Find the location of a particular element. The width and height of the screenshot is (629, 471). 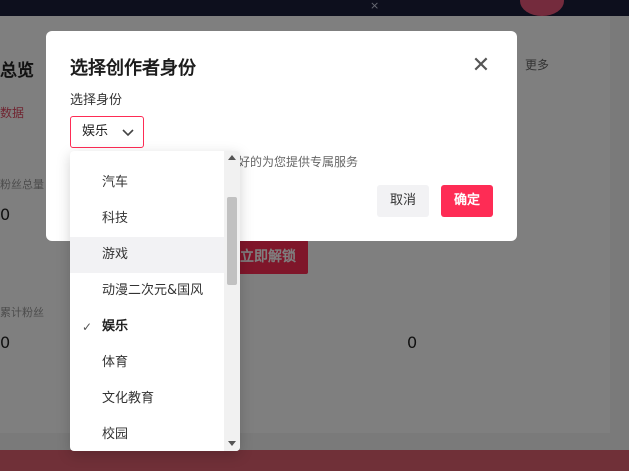

option-label: 体育 is located at coordinates (115, 362).